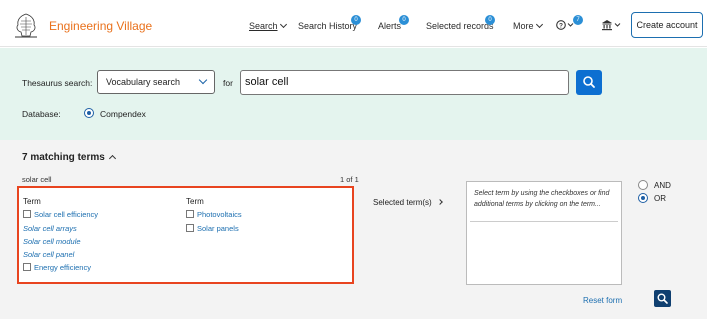  I want to click on term-label: Energy efficiency, so click(62, 267).